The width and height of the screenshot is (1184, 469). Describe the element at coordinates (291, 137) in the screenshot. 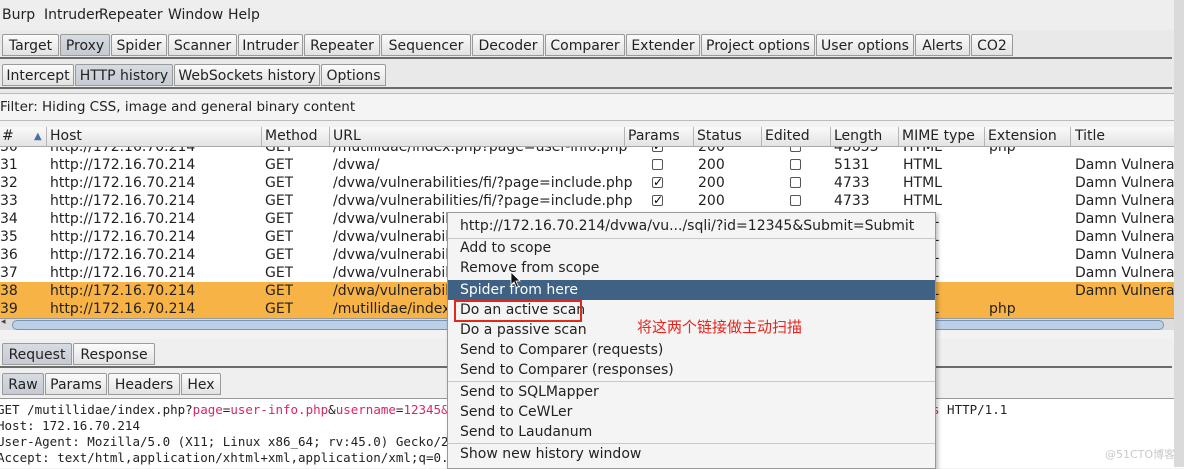

I see `col-method: Method` at that location.